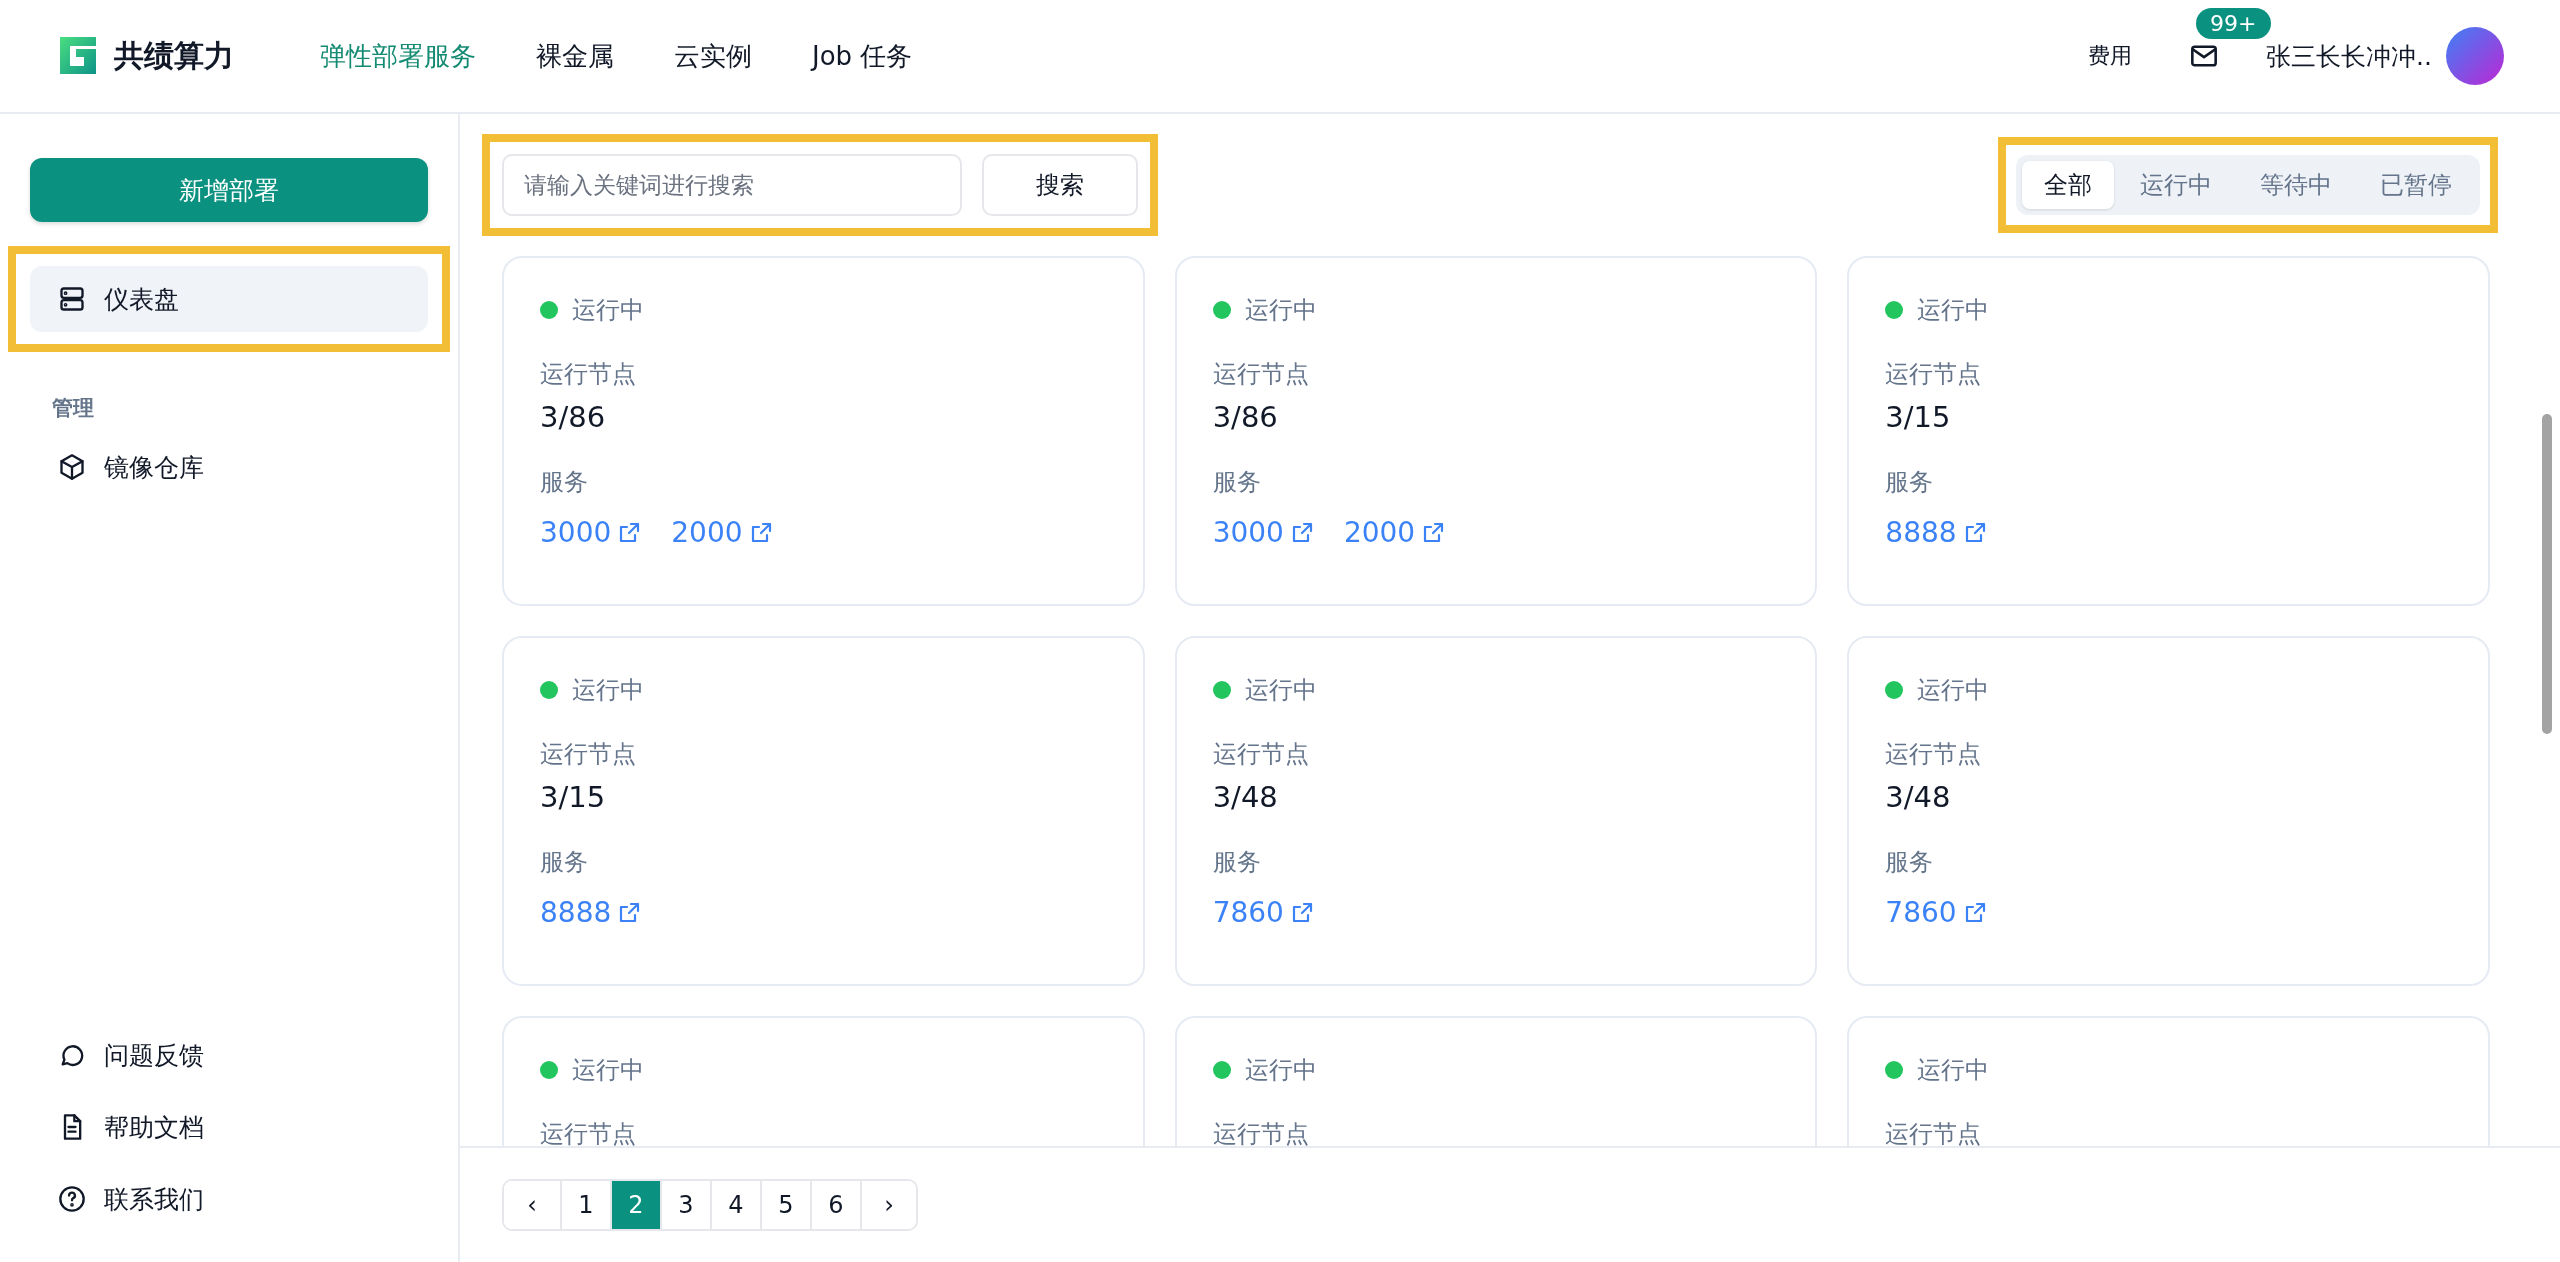  I want to click on filter-tab: 运行中, so click(2176, 185).